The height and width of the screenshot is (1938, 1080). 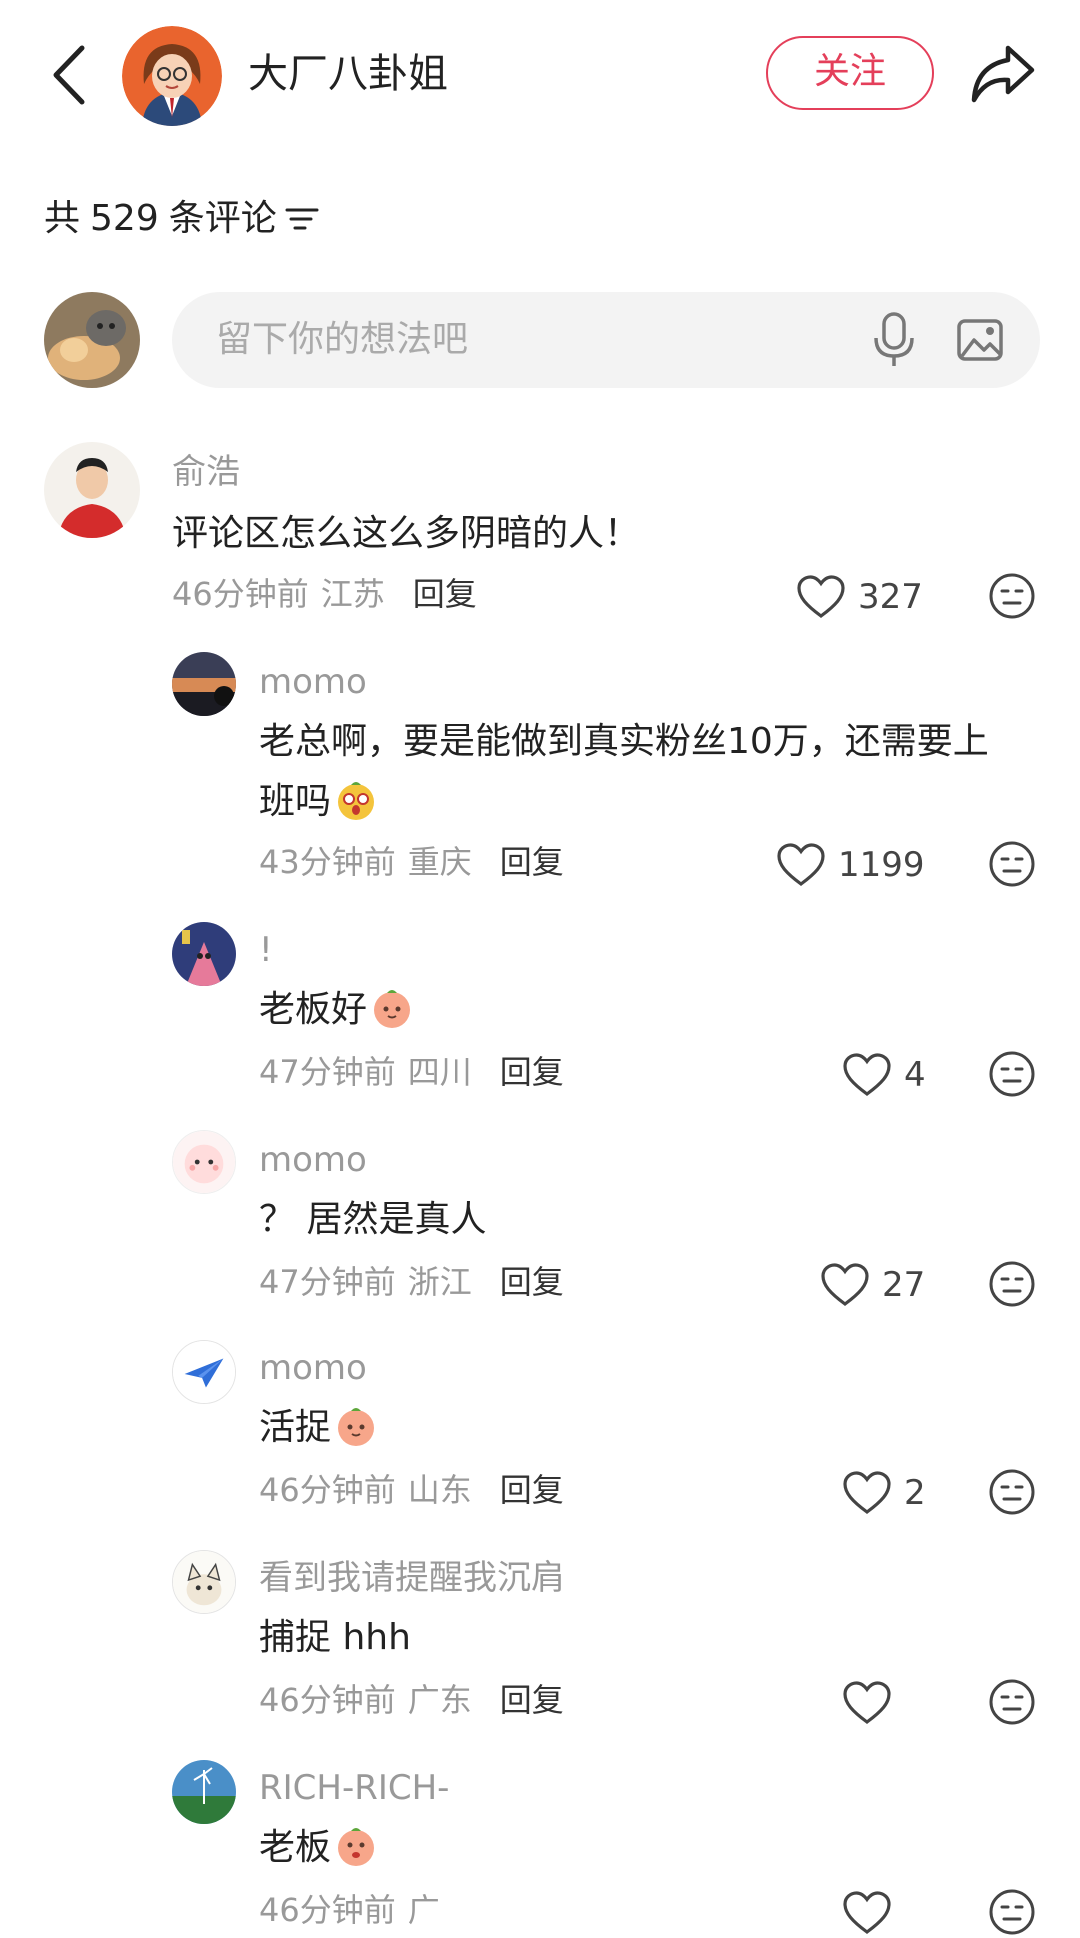 What do you see at coordinates (872, 1285) in the screenshot?
I see `like-button: 27` at bounding box center [872, 1285].